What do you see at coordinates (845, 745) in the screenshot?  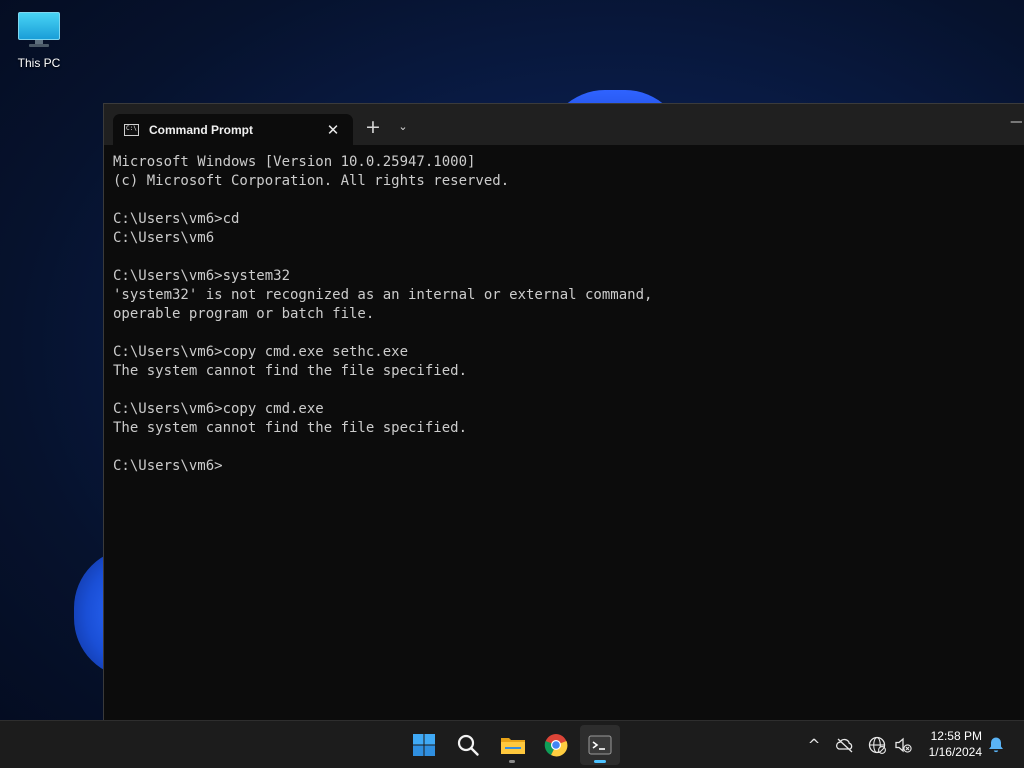 I see `onedrive-offline-icon` at bounding box center [845, 745].